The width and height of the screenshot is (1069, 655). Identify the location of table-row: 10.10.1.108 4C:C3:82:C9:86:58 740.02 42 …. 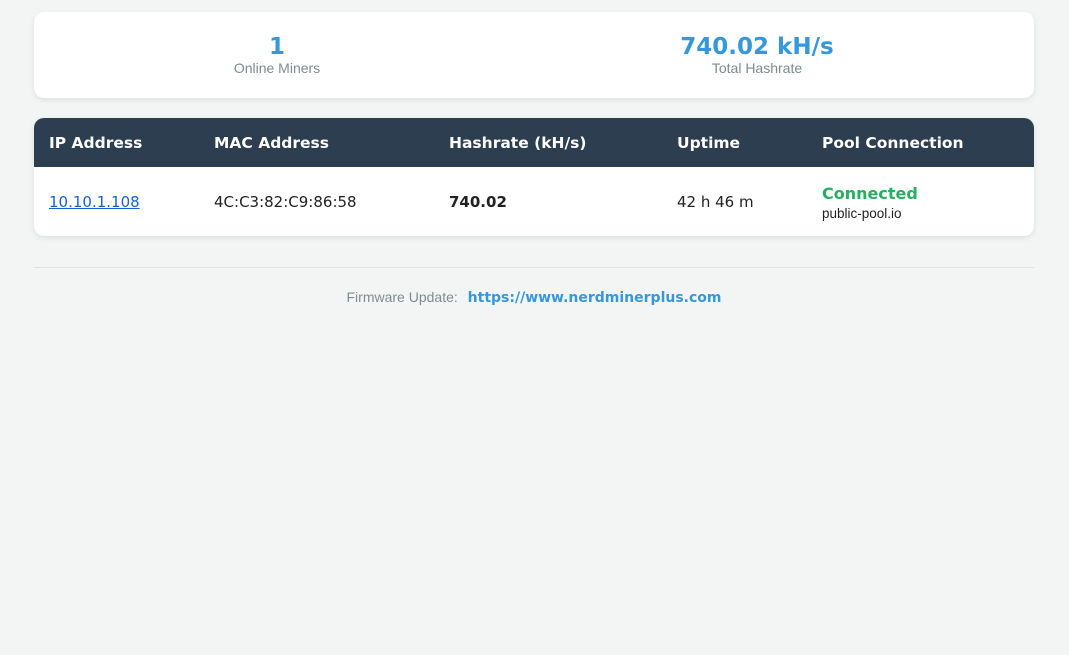
(534, 201).